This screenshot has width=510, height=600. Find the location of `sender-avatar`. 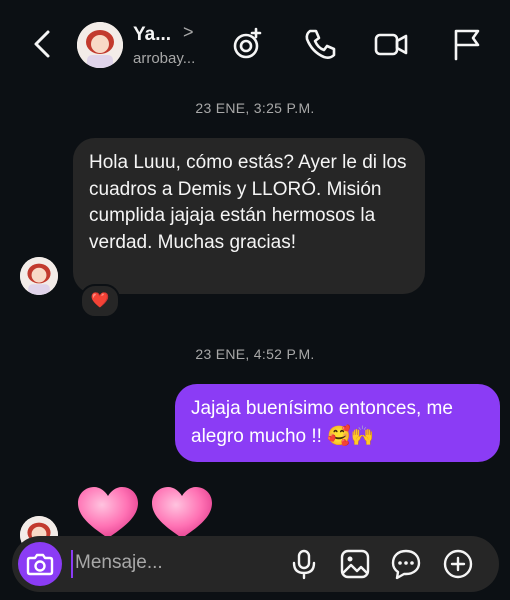

sender-avatar is located at coordinates (39, 276).